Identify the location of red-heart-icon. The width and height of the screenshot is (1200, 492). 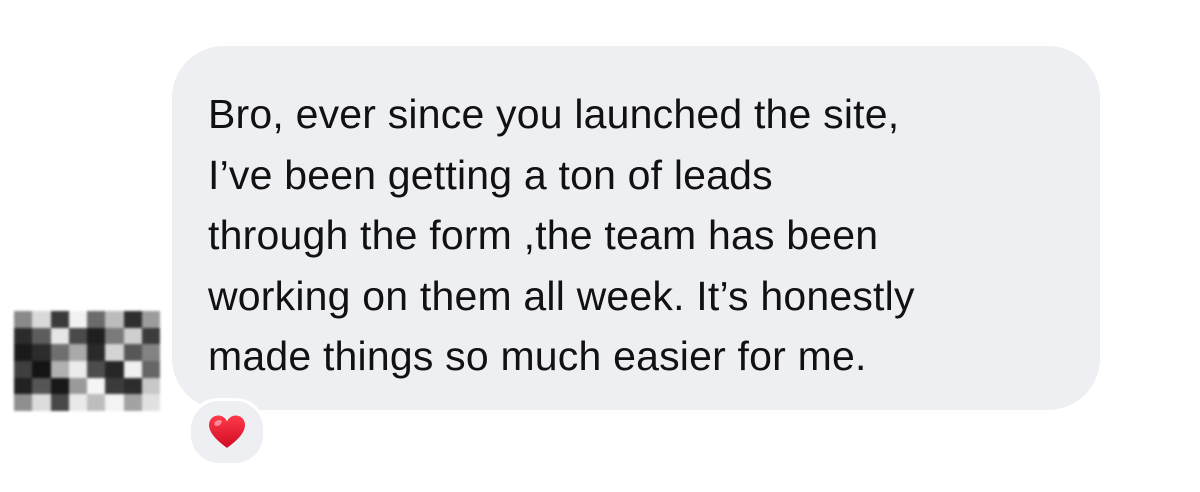
(227, 431).